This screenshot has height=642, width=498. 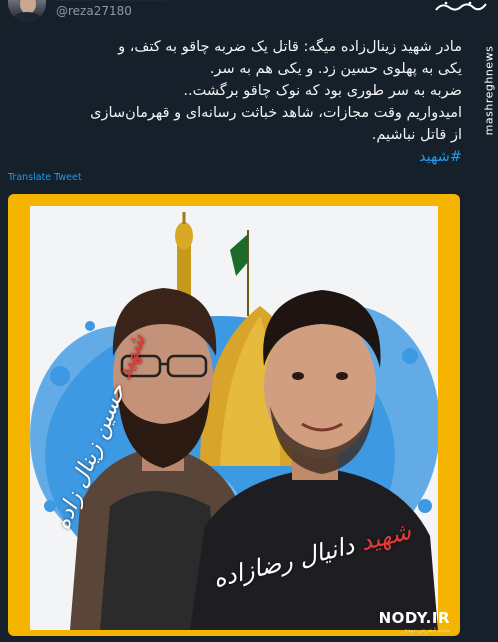 I want to click on hashtag-link: #شهید, so click(x=440, y=157).